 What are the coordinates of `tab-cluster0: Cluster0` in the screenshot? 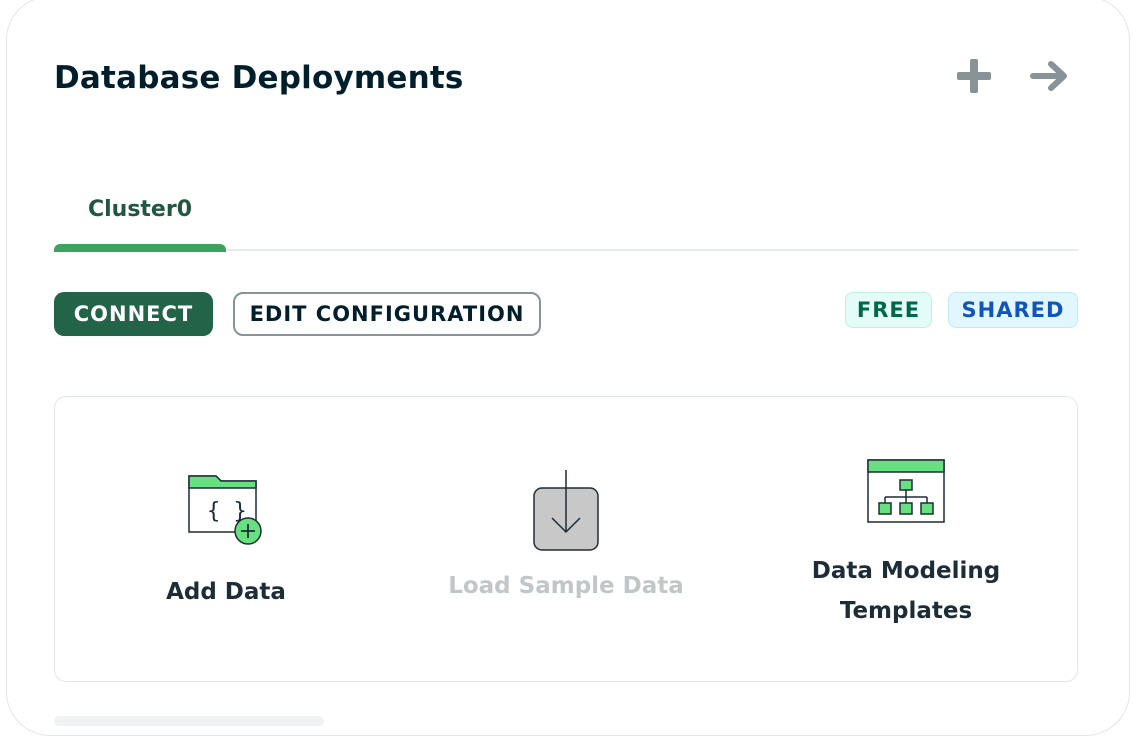 It's located at (140, 221).